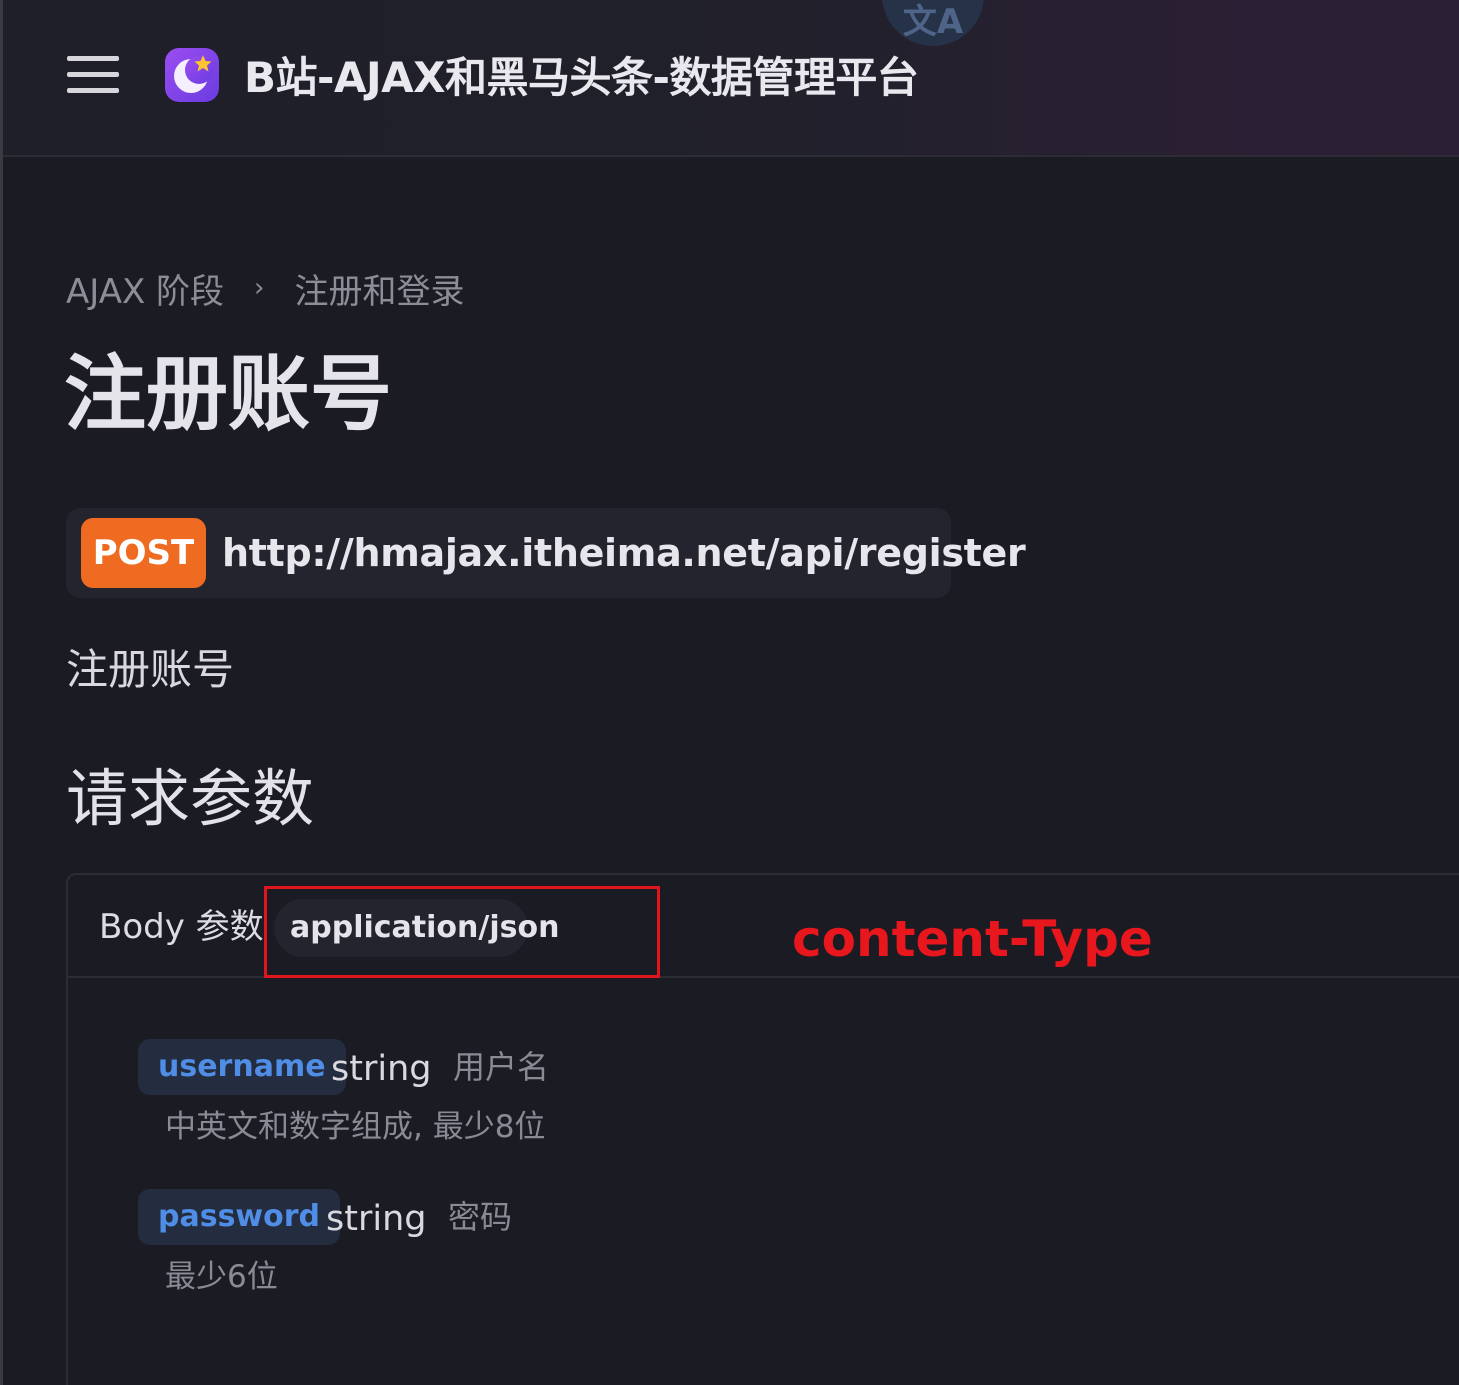  What do you see at coordinates (624, 553) in the screenshot?
I see `endpoint-url: http://hmajax.itheima.net/api/register` at bounding box center [624, 553].